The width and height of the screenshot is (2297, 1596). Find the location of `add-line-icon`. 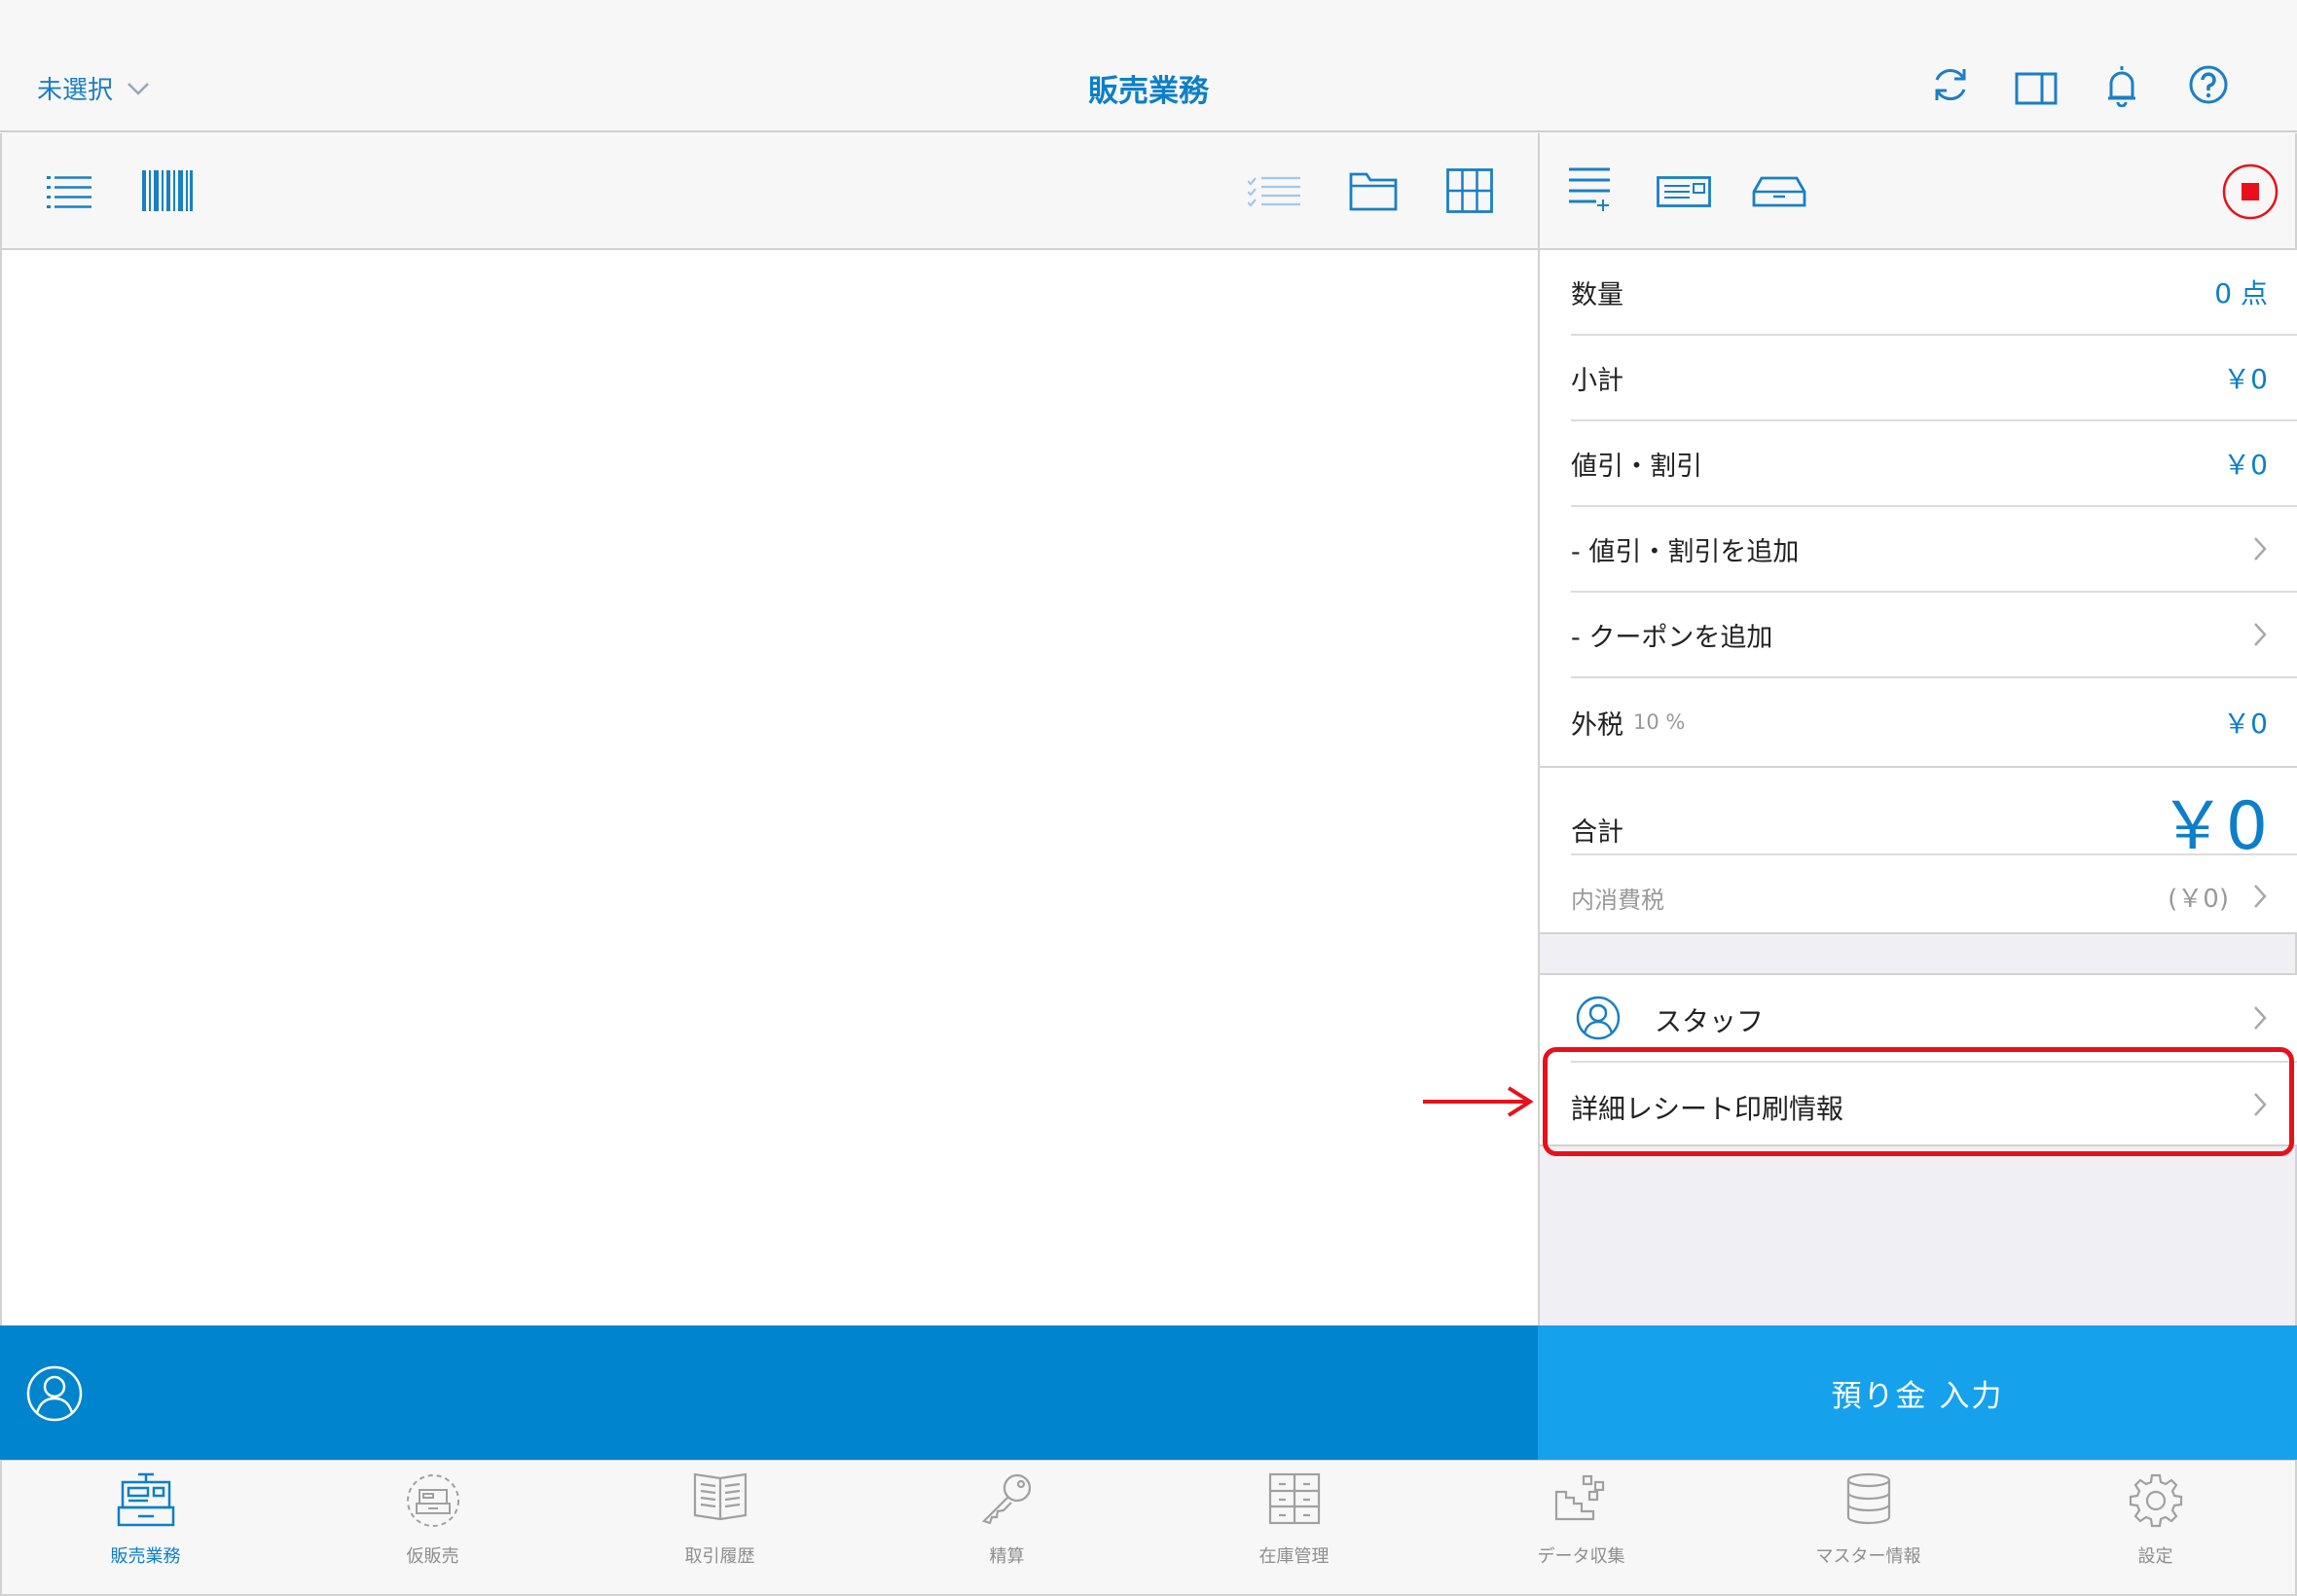

add-line-icon is located at coordinates (1589, 189).